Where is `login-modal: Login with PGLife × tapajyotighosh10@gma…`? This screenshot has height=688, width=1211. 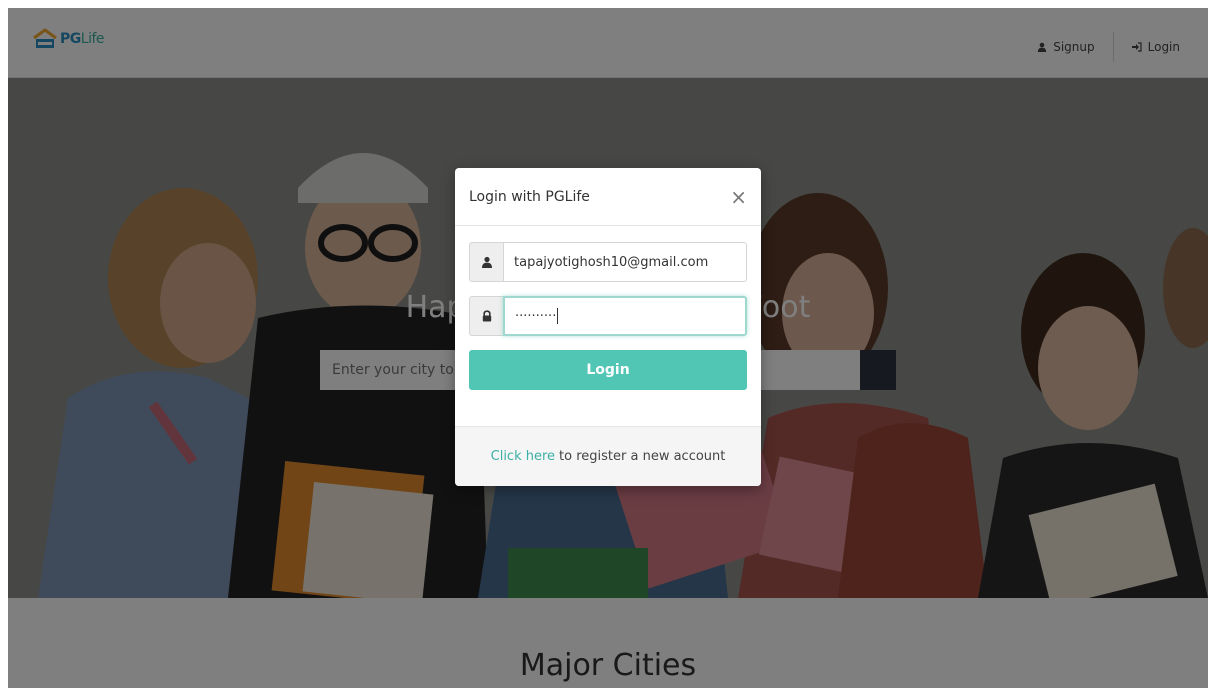 login-modal: Login with PGLife × tapajyotighosh10@gma… is located at coordinates (608, 327).